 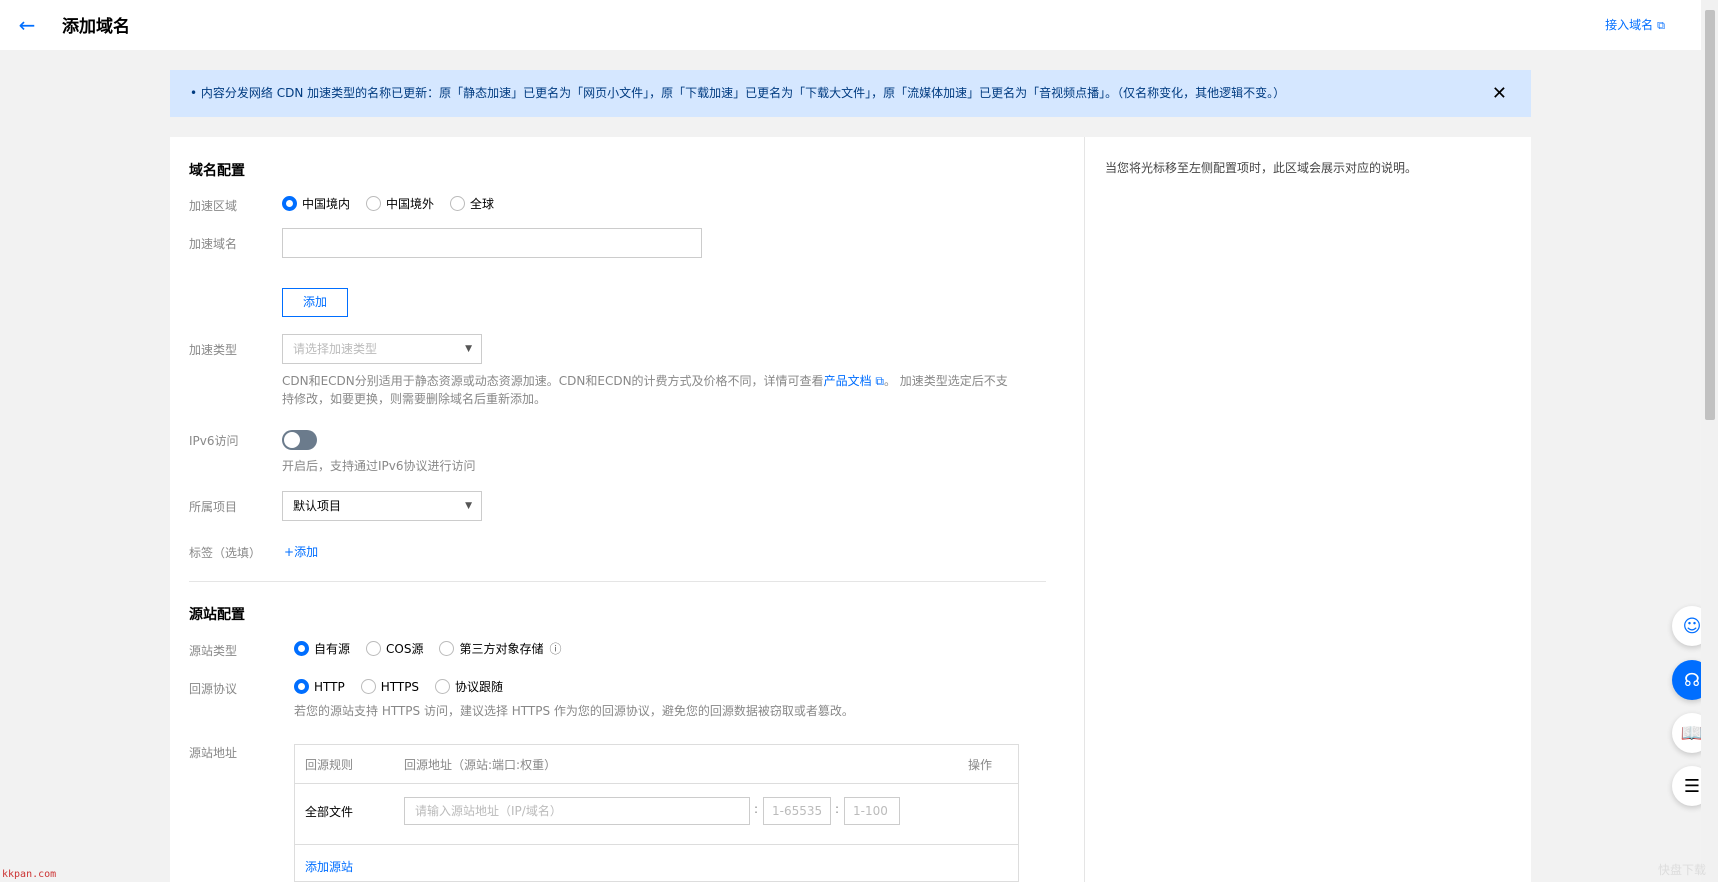 I want to click on protocol-radio-follow: 协议跟随, so click(x=469, y=686).